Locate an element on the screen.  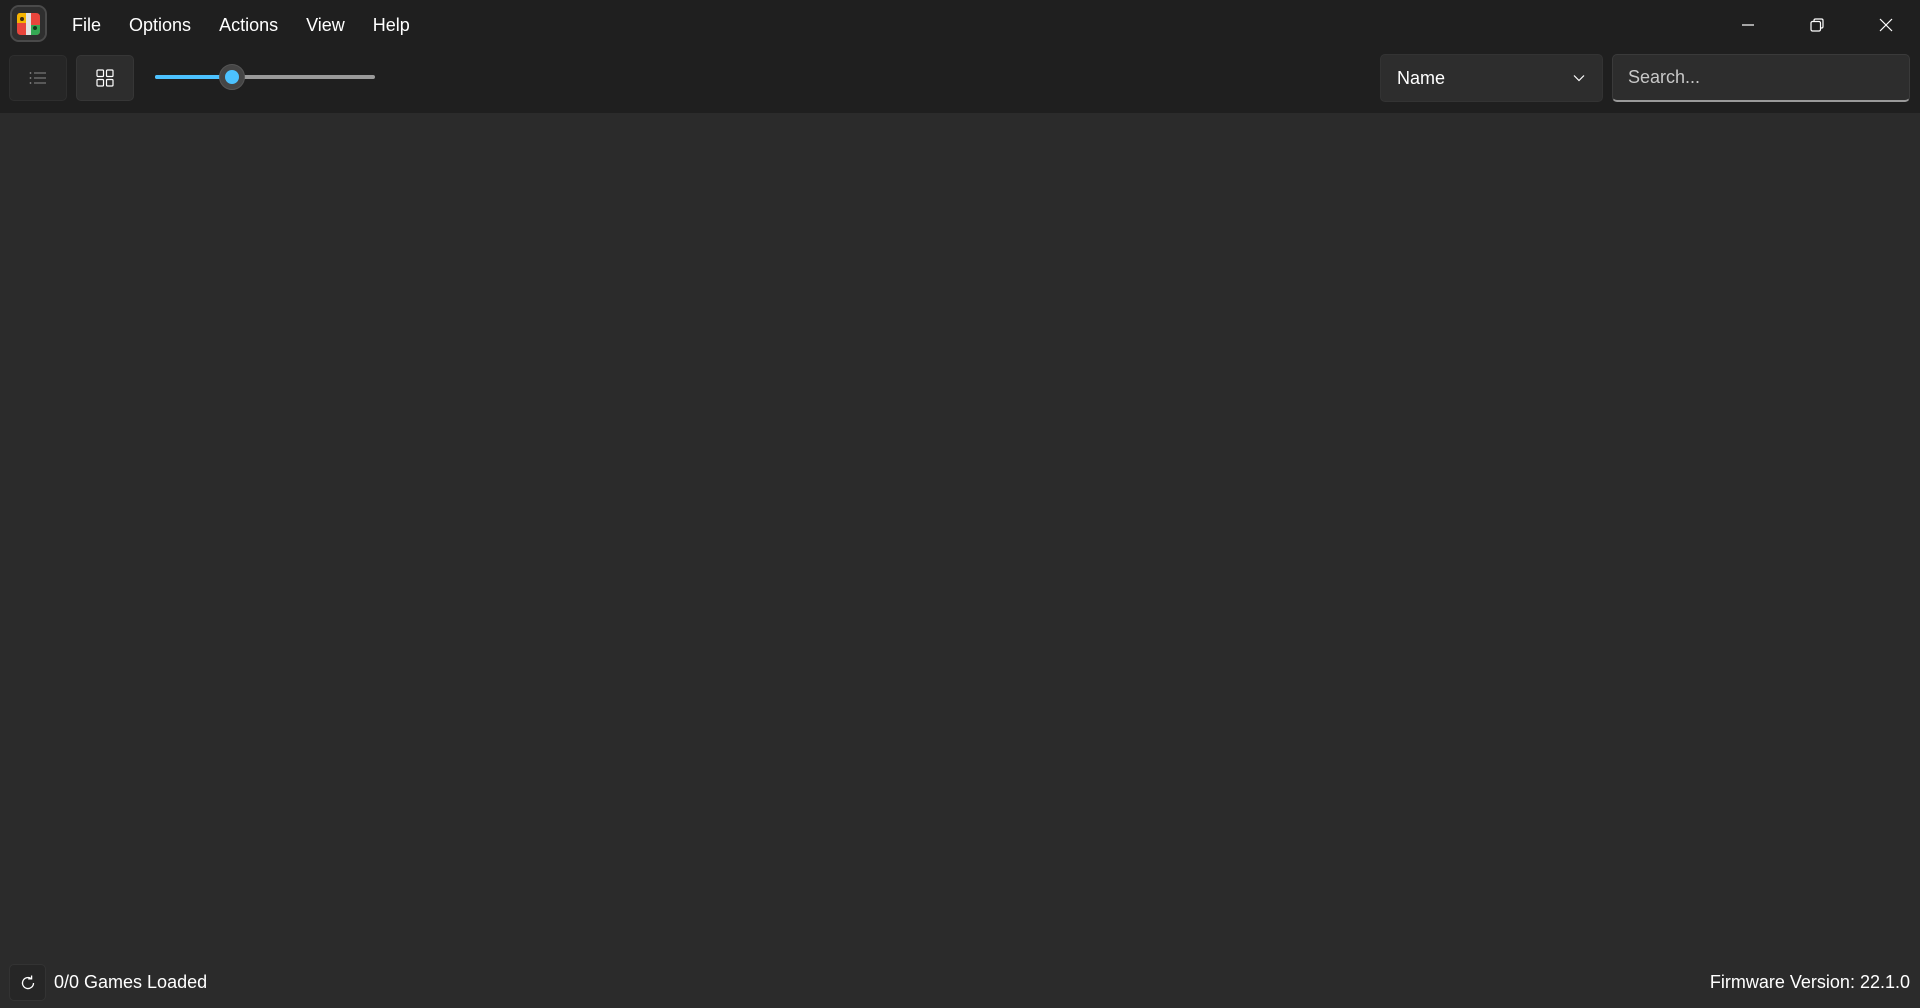
sort-selected-value: Name is located at coordinates (1421, 77).